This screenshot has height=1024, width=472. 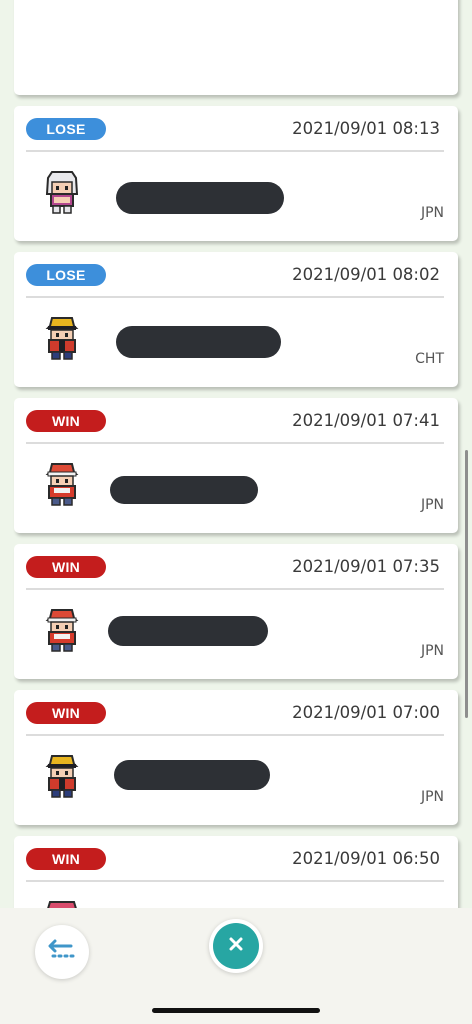 I want to click on back-button, so click(x=62, y=952).